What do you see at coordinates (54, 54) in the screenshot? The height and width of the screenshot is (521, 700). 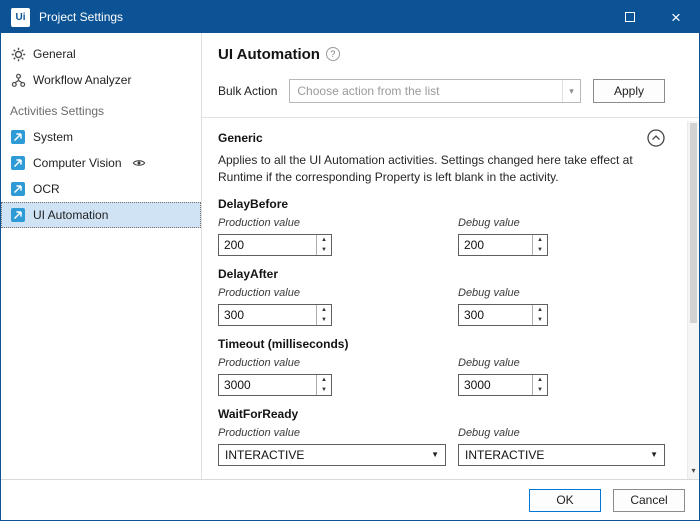 I see `sidebar-item-label: General` at bounding box center [54, 54].